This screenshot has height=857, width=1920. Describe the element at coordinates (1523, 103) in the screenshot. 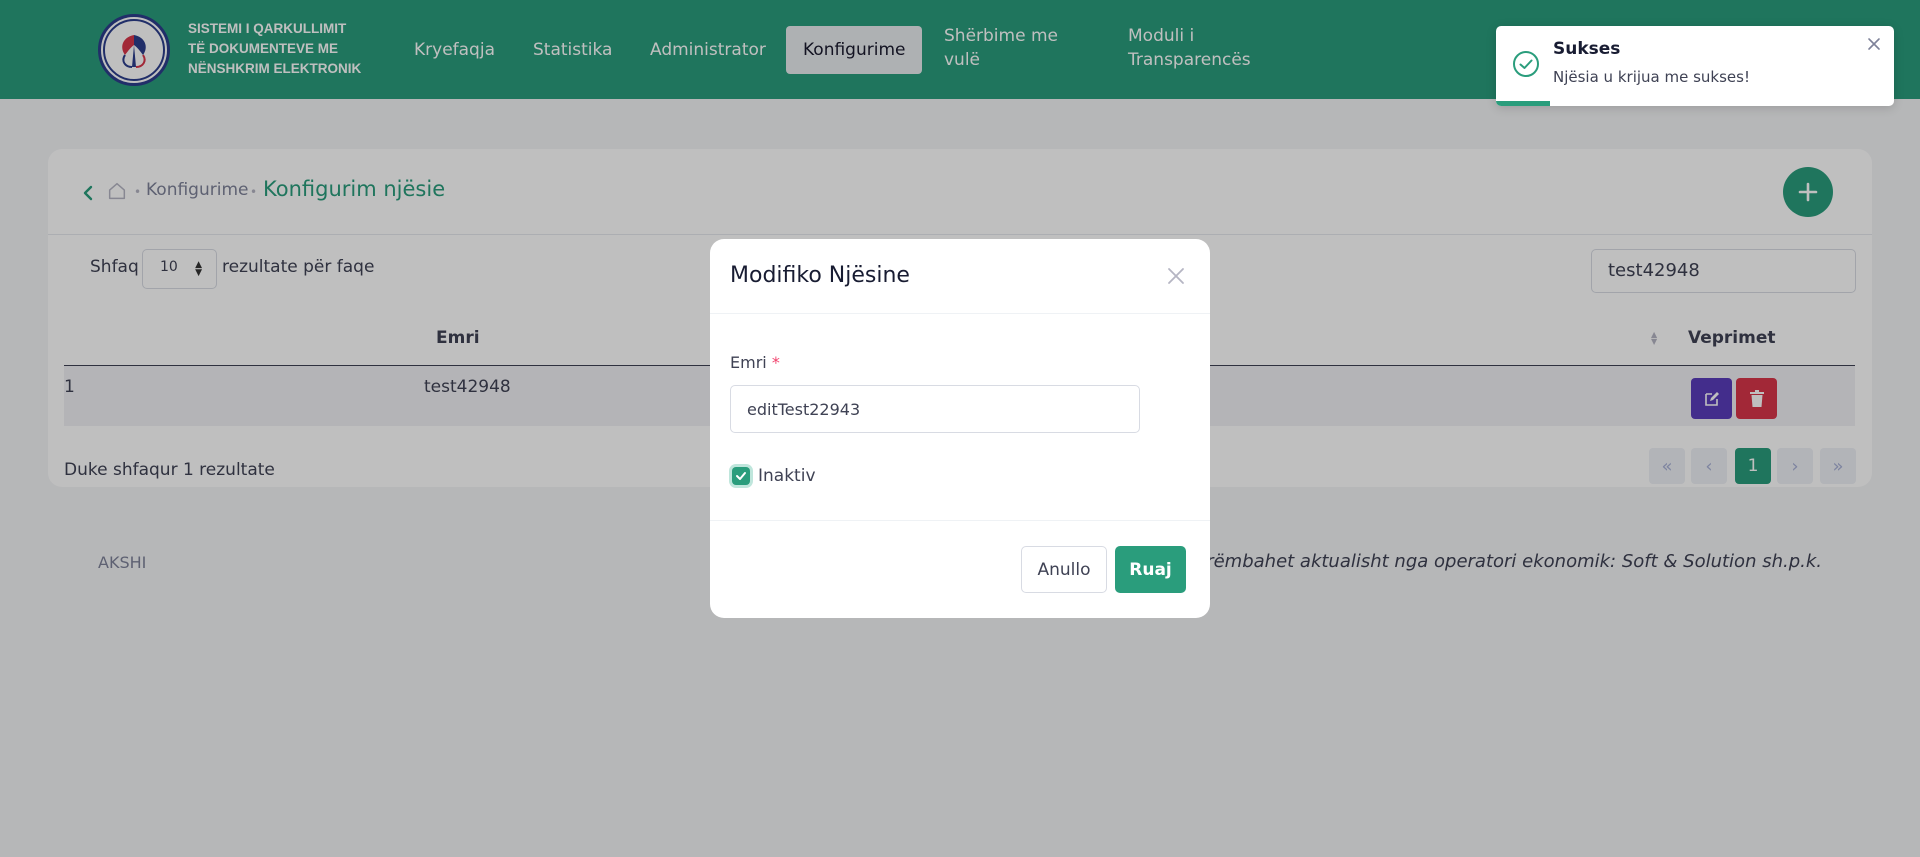

I see `toast-progress-bar` at that location.